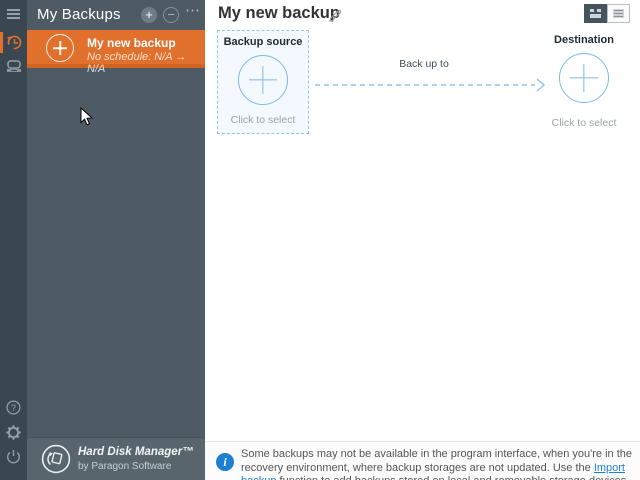 This screenshot has width=640, height=480. I want to click on backup-jobs-icon, so click(14, 42).